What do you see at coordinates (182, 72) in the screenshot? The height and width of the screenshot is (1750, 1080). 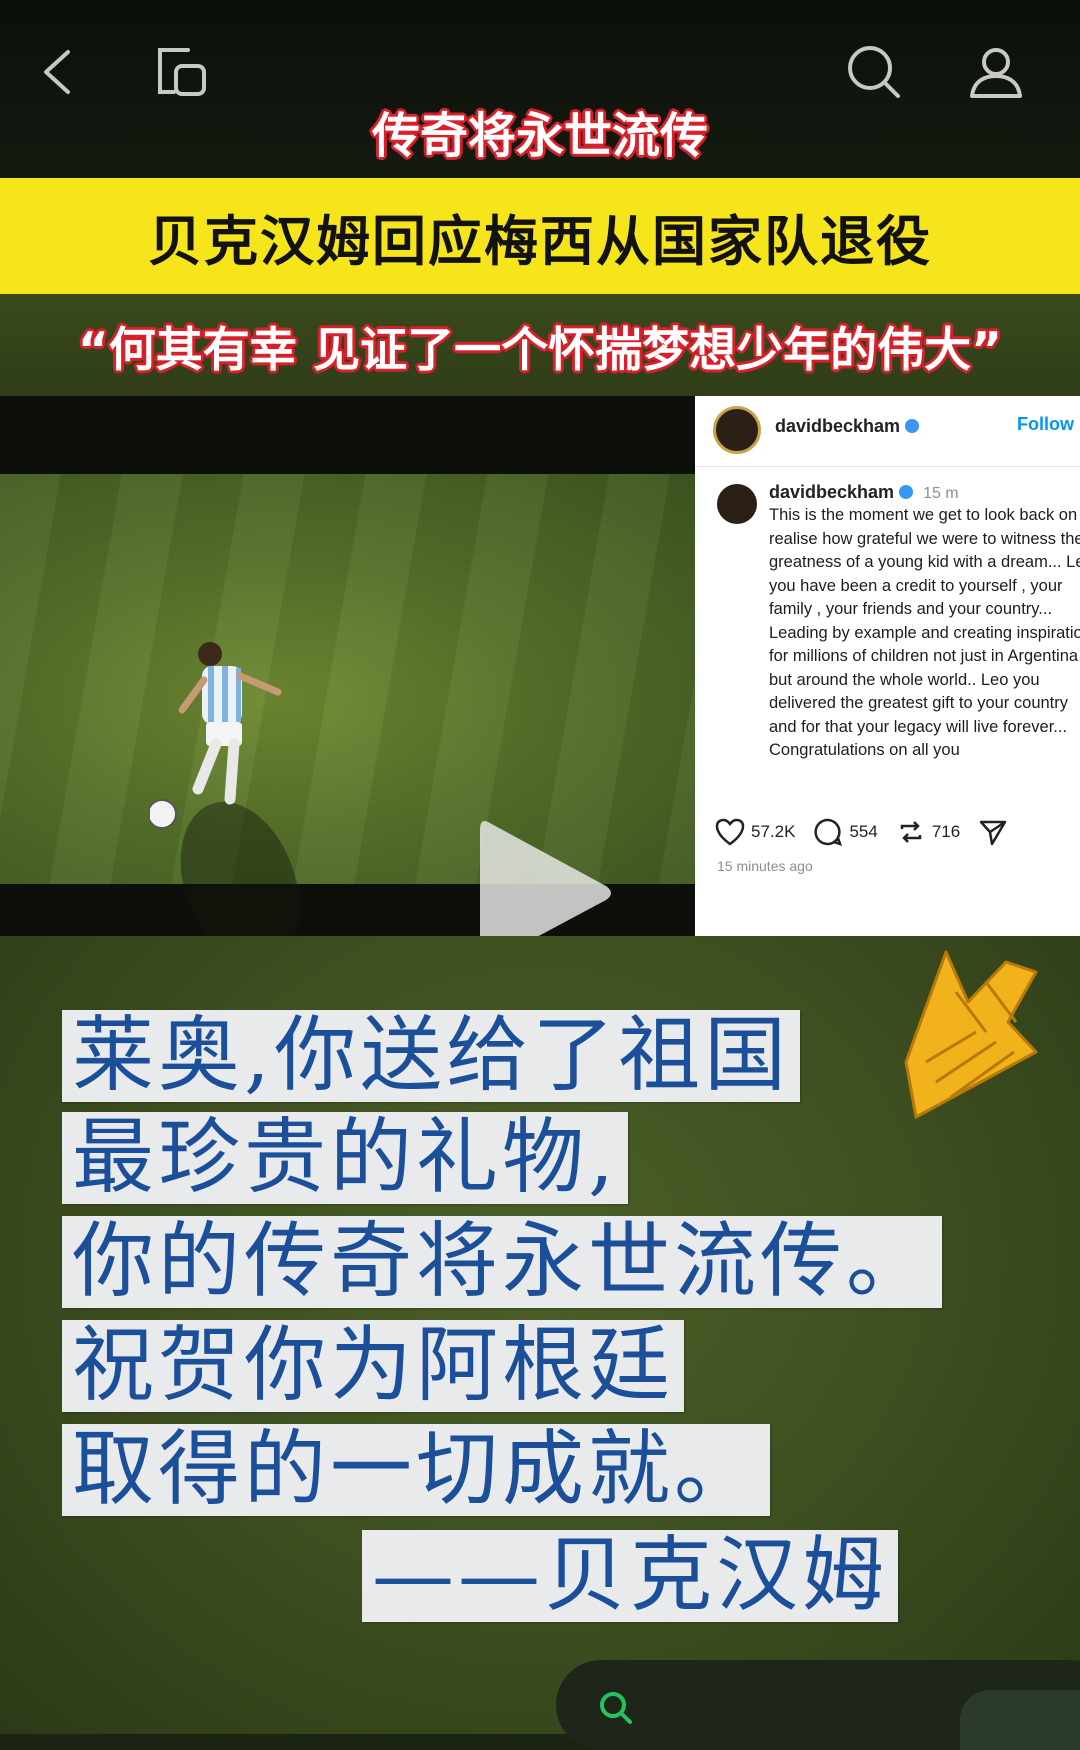 I see `window-switch-icon` at bounding box center [182, 72].